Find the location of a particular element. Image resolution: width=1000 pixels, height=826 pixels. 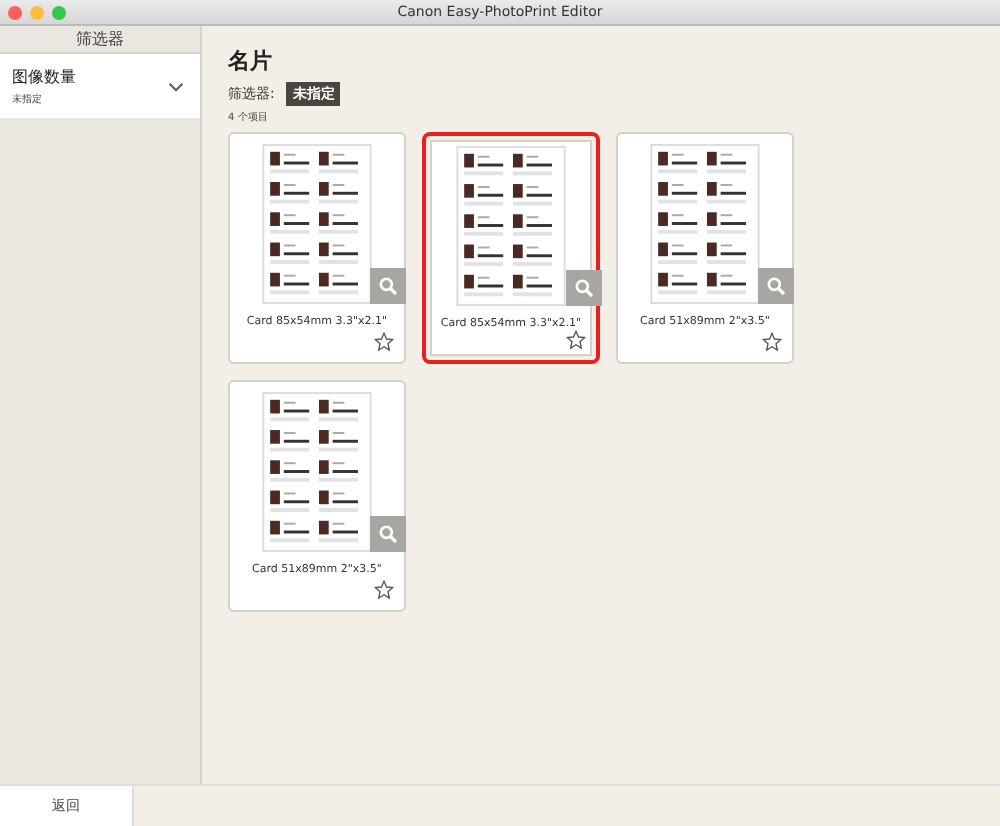

chevron-icon is located at coordinates (176, 86).